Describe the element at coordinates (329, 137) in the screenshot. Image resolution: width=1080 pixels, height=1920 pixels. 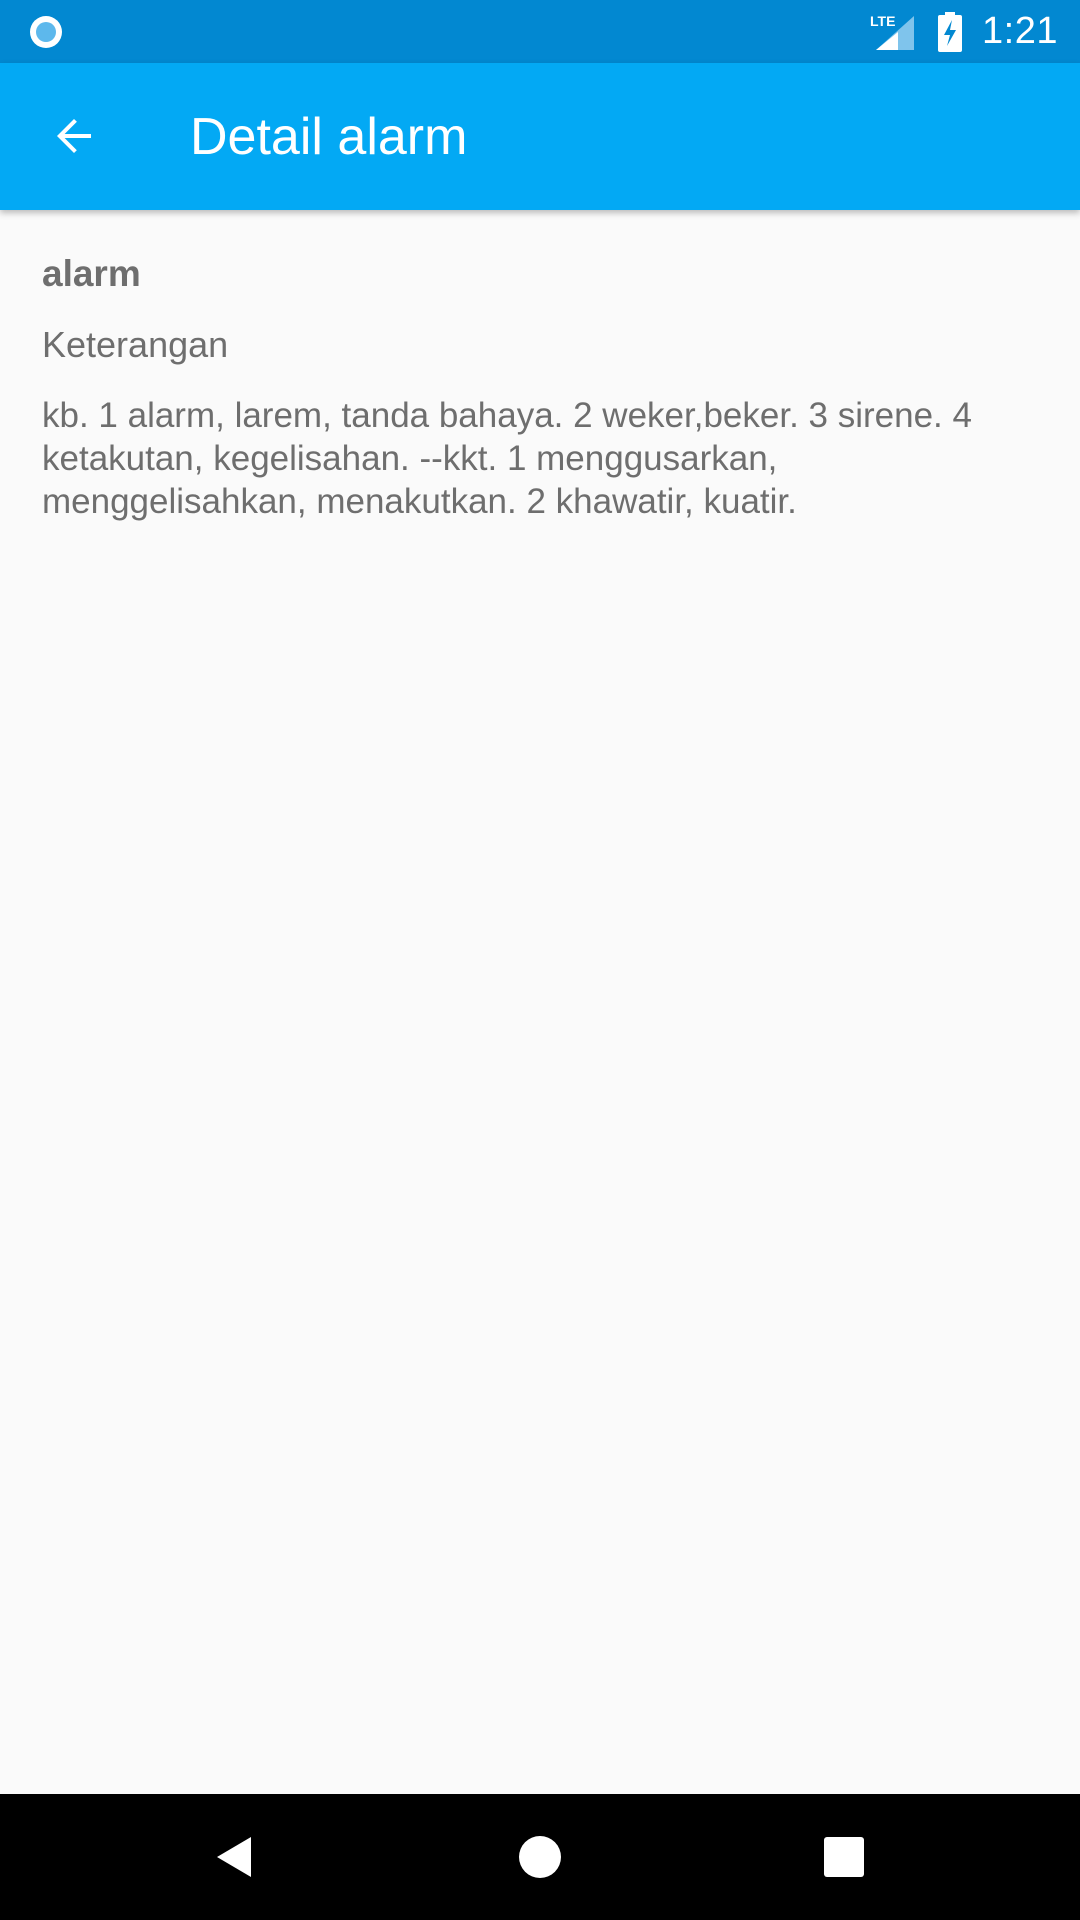
I see `page-title: Detail alarm` at that location.